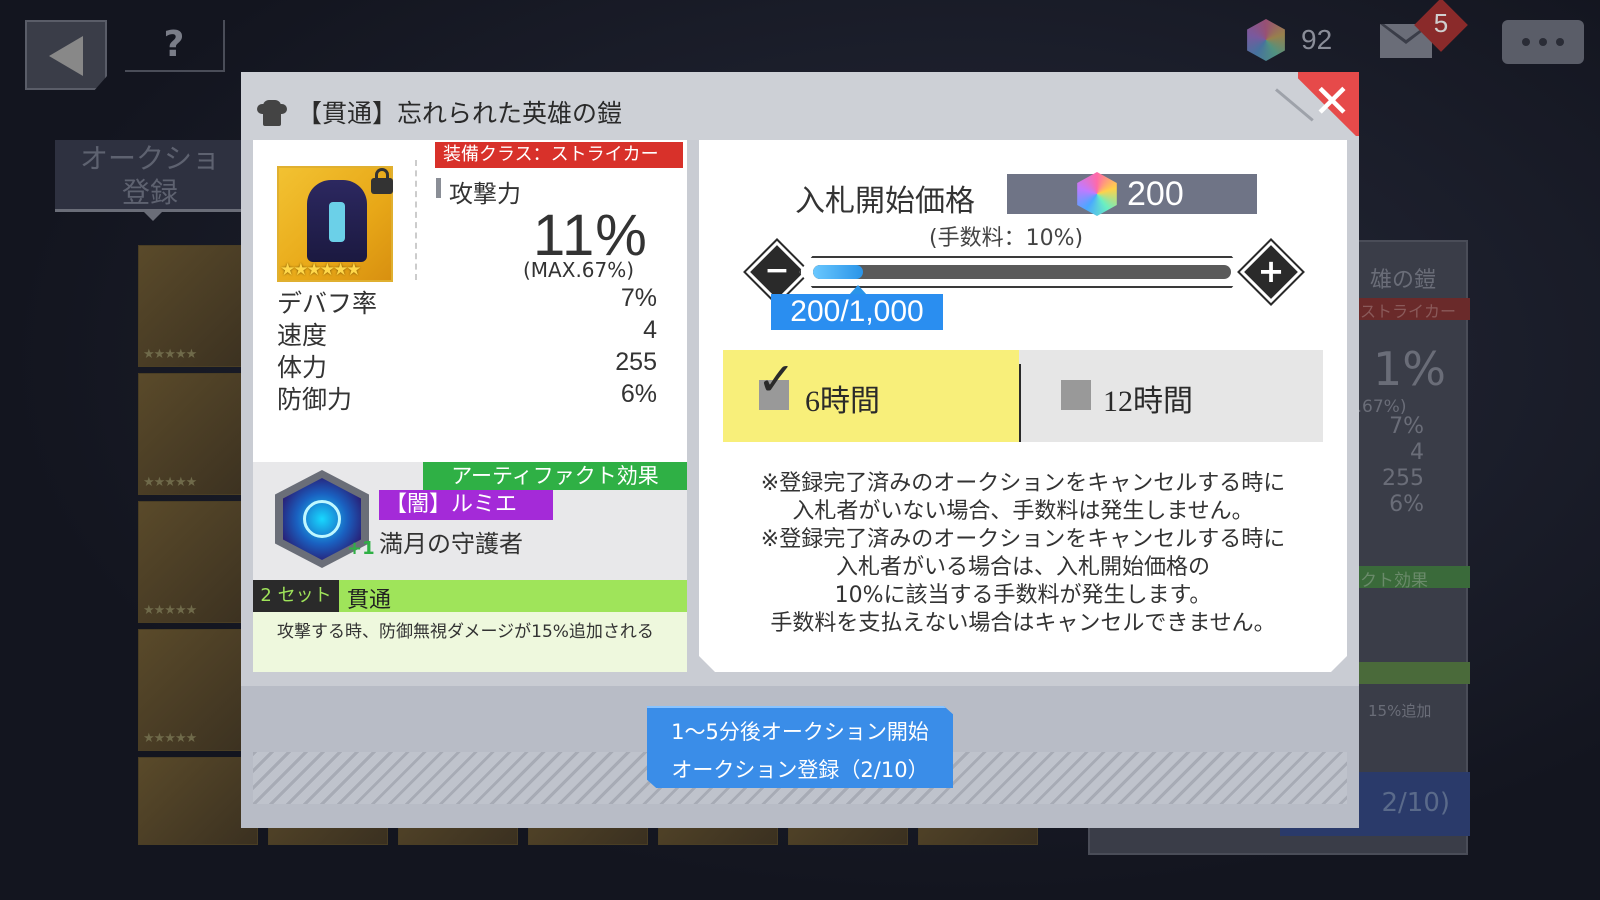 This screenshot has width=1600, height=900. Describe the element at coordinates (1006, 238) in the screenshot. I see `fee-note: (手数料：10%)` at that location.